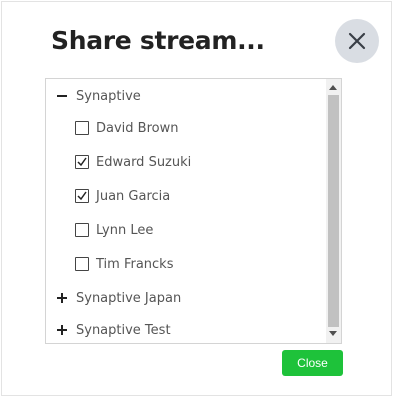 Image resolution: width=394 pixels, height=398 pixels. What do you see at coordinates (123, 330) in the screenshot?
I see `group-label: Synaptive Test` at bounding box center [123, 330].